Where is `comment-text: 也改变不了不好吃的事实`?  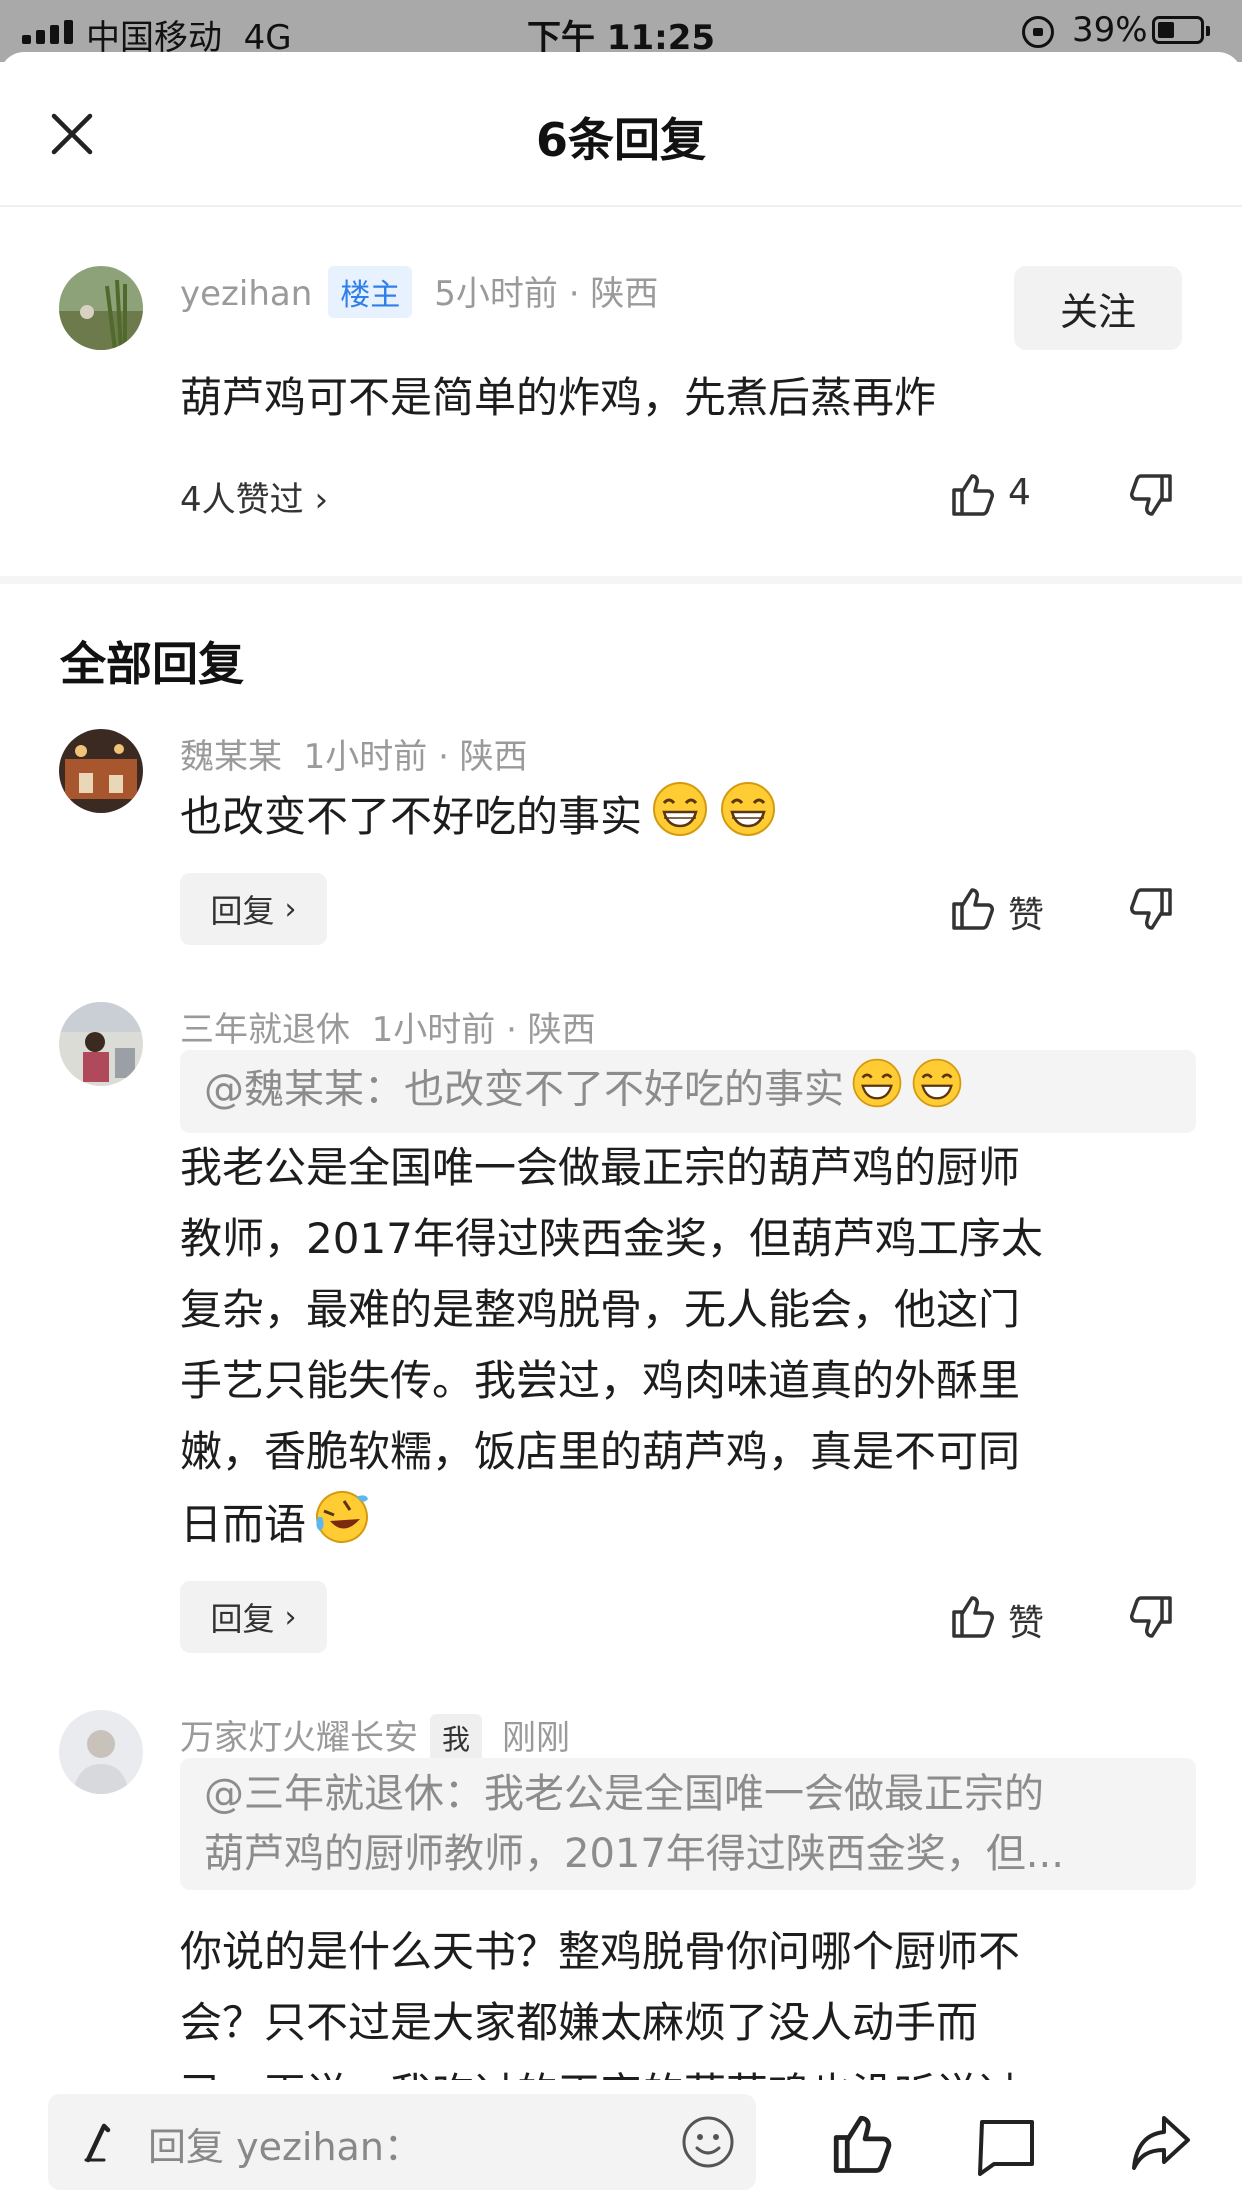 comment-text: 也改变不了不好吃的事实 is located at coordinates (479, 819).